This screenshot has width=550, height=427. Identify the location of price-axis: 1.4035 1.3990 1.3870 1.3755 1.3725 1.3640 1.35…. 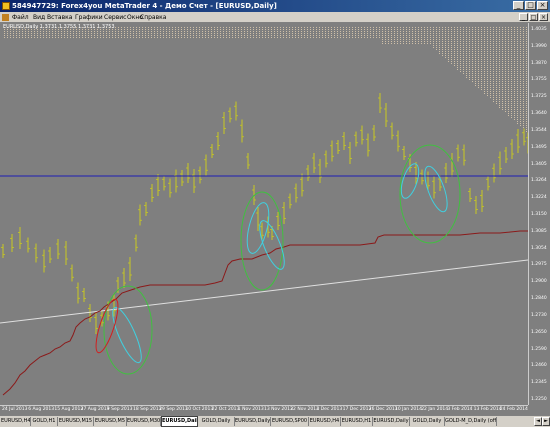
(539, 214).